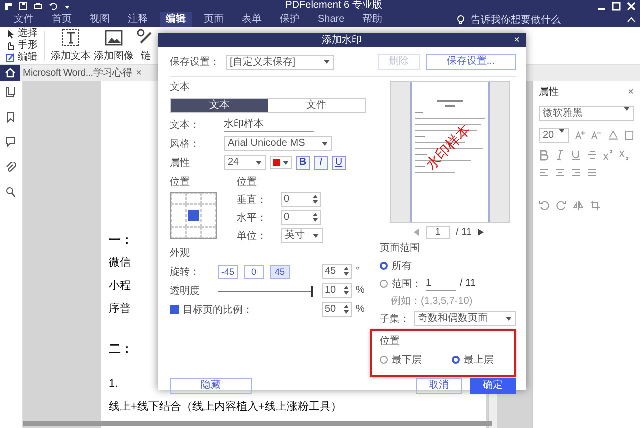 This screenshot has height=428, width=640. I want to click on menu-tab: 文件, so click(24, 19).